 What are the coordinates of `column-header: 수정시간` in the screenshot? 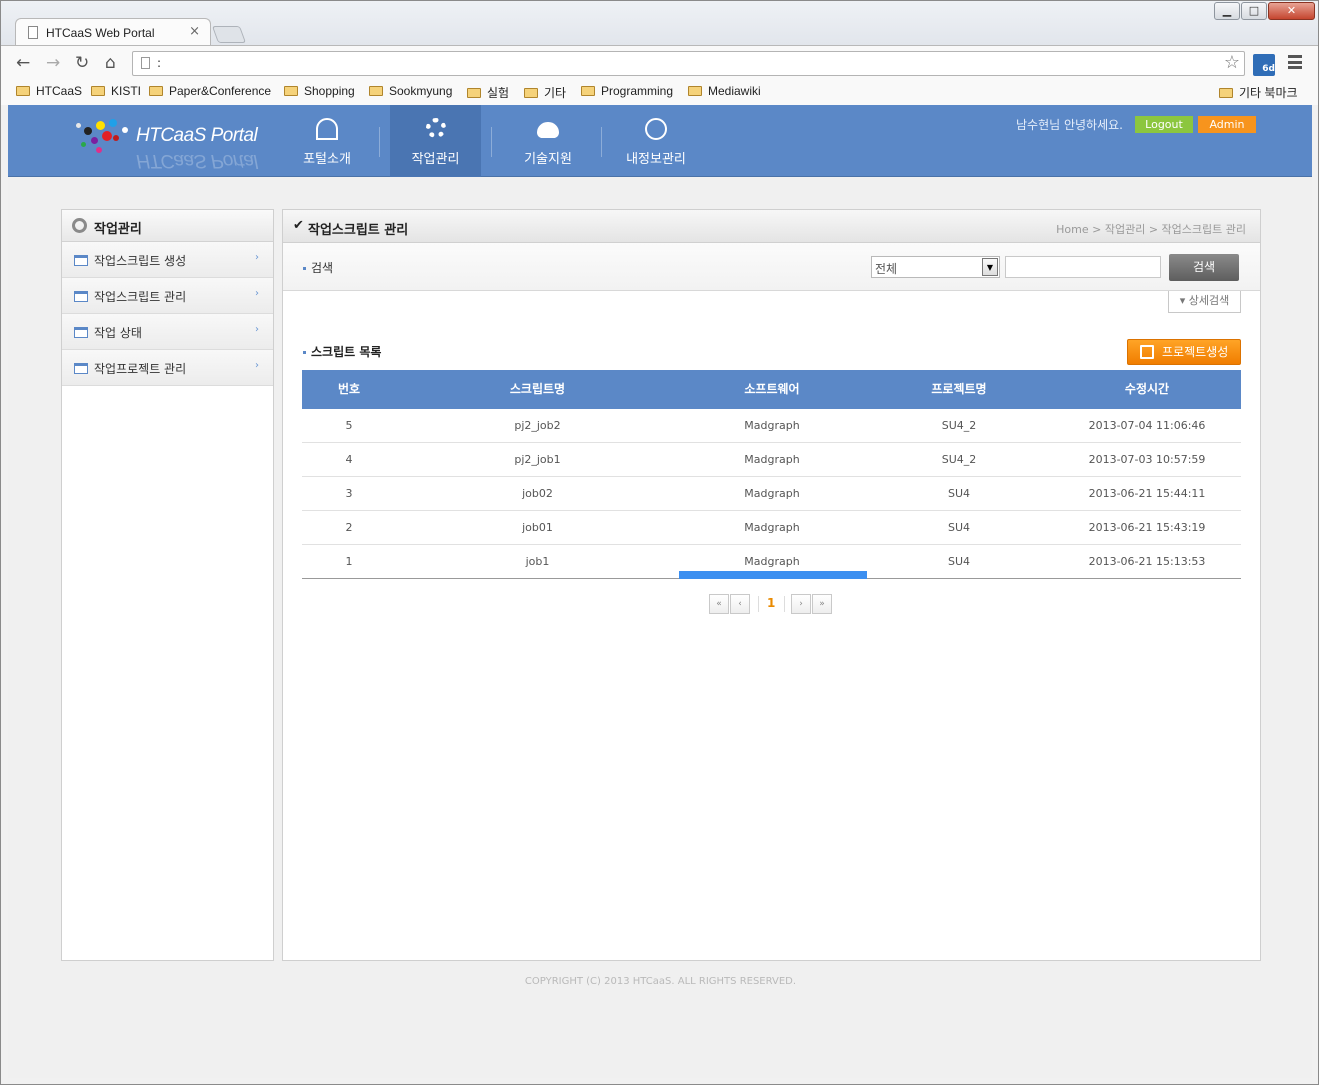 It's located at (1147, 389).